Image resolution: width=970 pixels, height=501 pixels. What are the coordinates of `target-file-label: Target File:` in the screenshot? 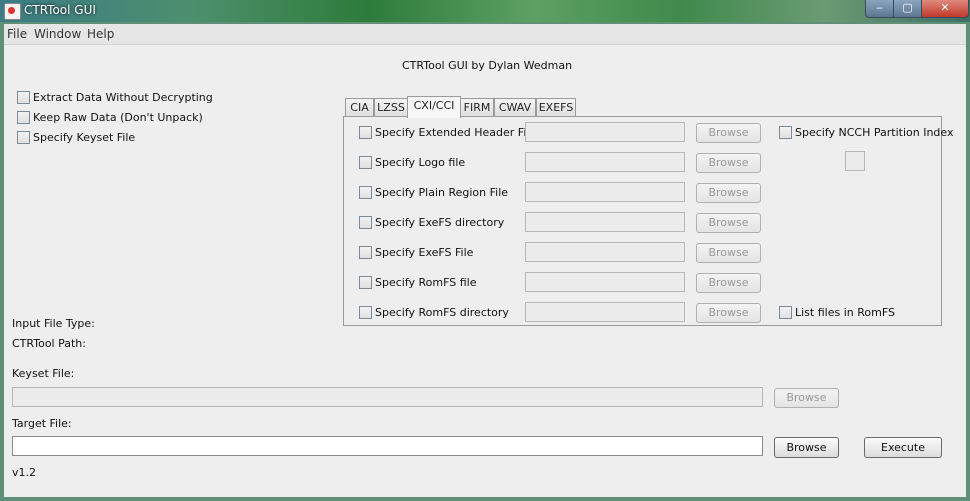 It's located at (42, 423).